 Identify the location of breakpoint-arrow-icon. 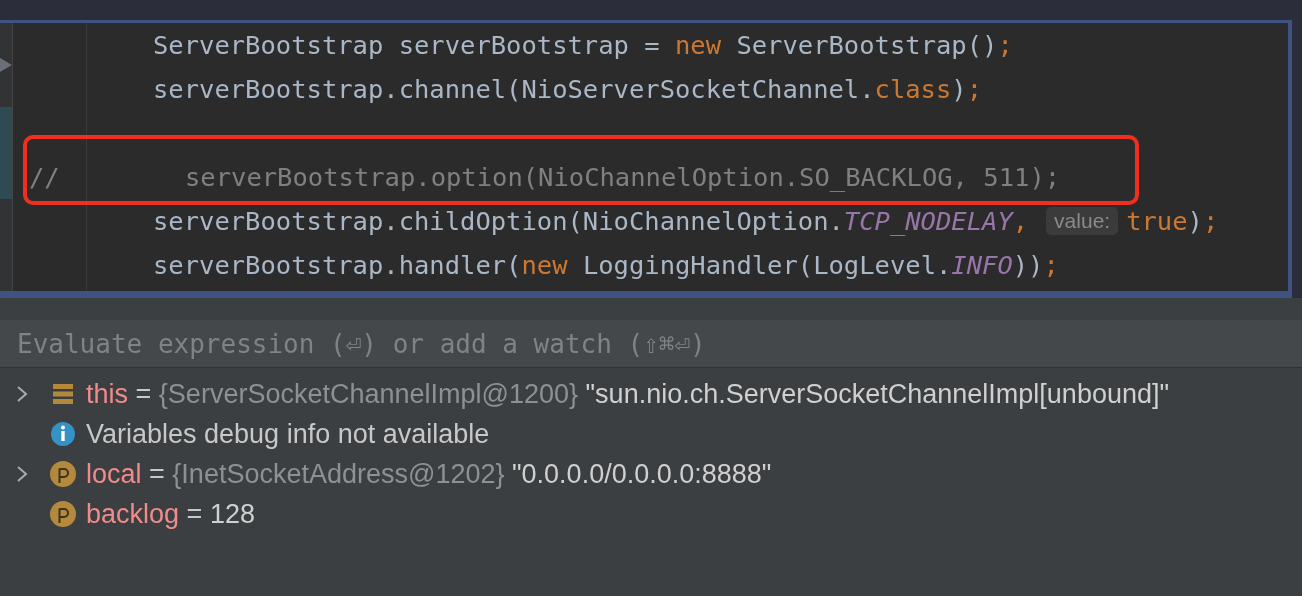
(6, 65).